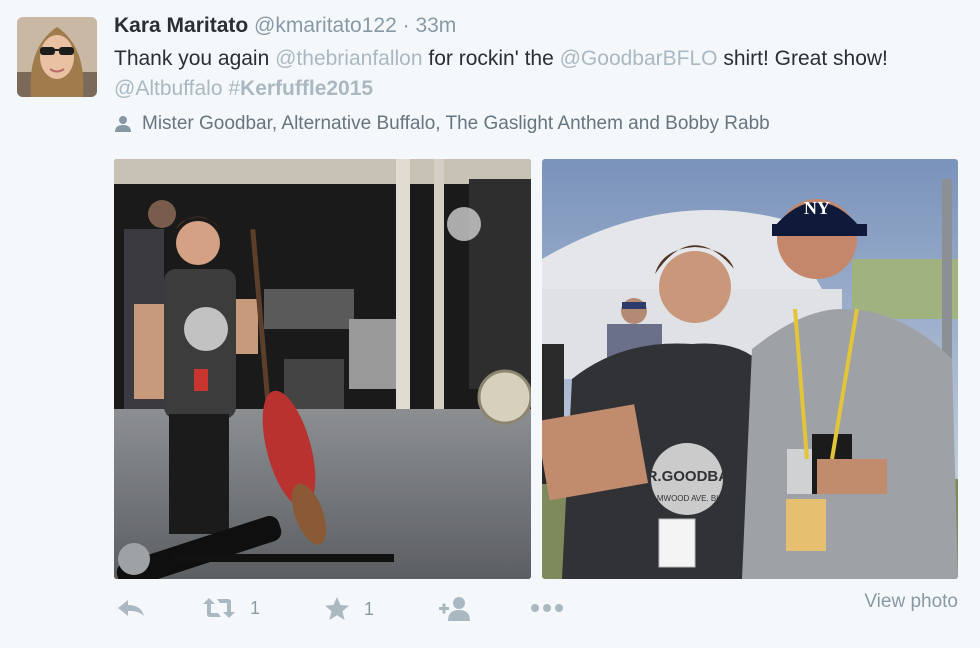 The height and width of the screenshot is (648, 980). Describe the element at coordinates (687, 476) in the screenshot. I see `shirt-logo-text: MR.GOODBAR` at that location.